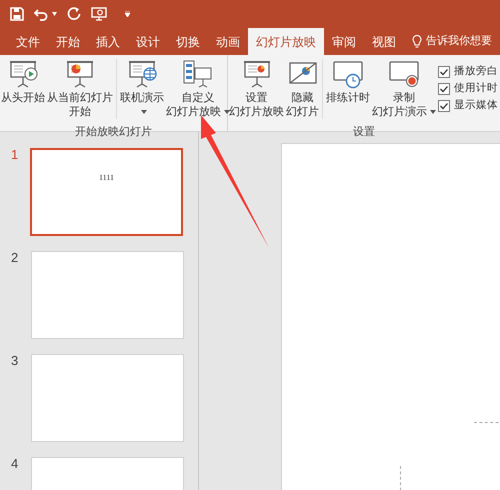 This screenshot has height=490, width=500. What do you see at coordinates (476, 88) in the screenshot?
I see `checkbox-label: 使用计时` at bounding box center [476, 88].